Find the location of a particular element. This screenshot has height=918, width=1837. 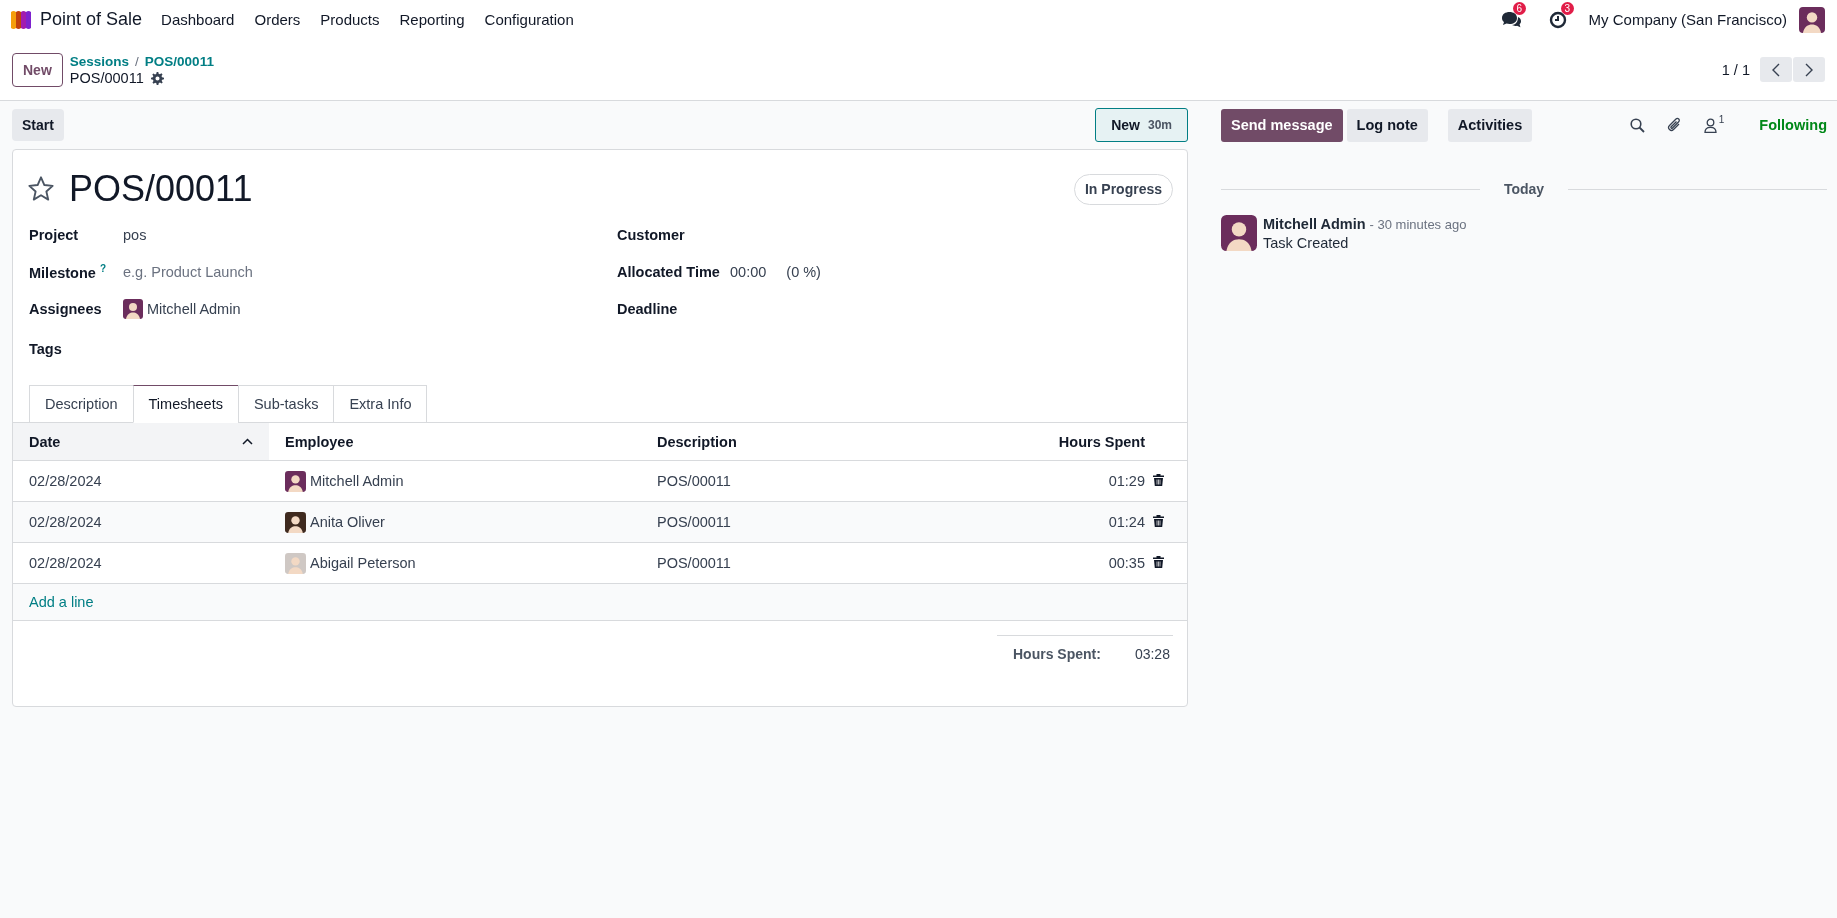

date-separator: Today is located at coordinates (1524, 189).